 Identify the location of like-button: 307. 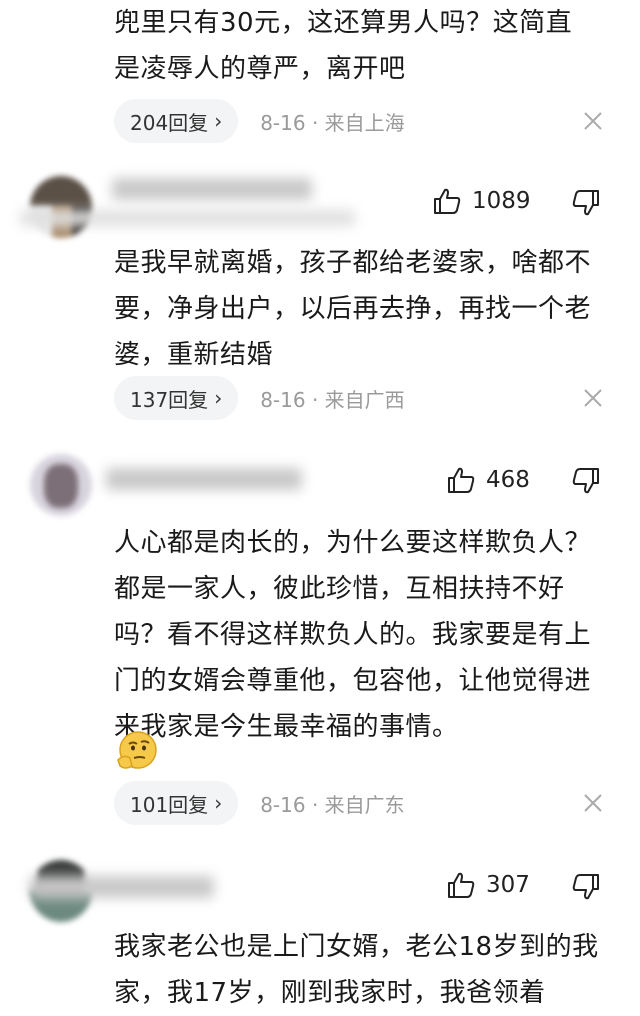
(488, 885).